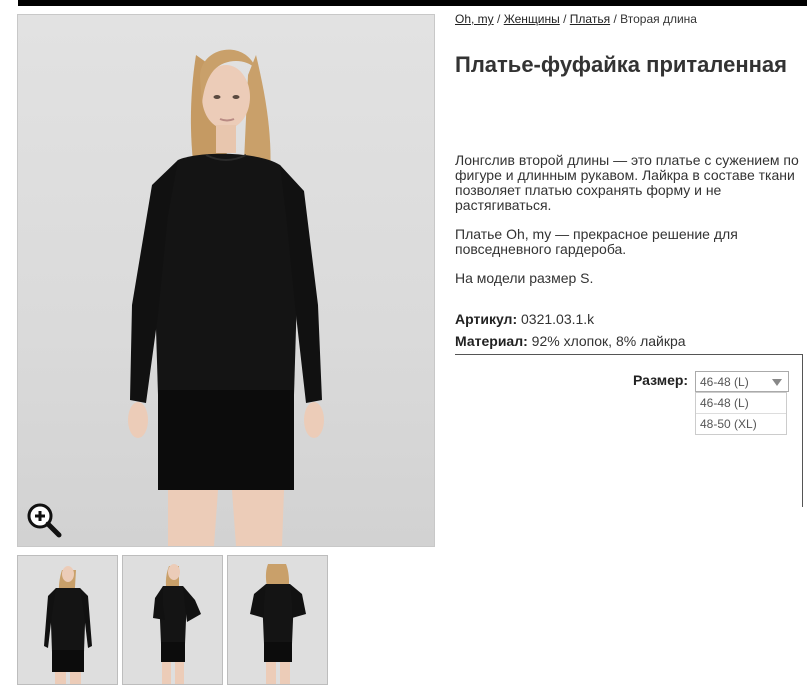 The image size is (807, 699). What do you see at coordinates (741, 423) in the screenshot?
I see `size-option-xl: 48-50 (XL)` at bounding box center [741, 423].